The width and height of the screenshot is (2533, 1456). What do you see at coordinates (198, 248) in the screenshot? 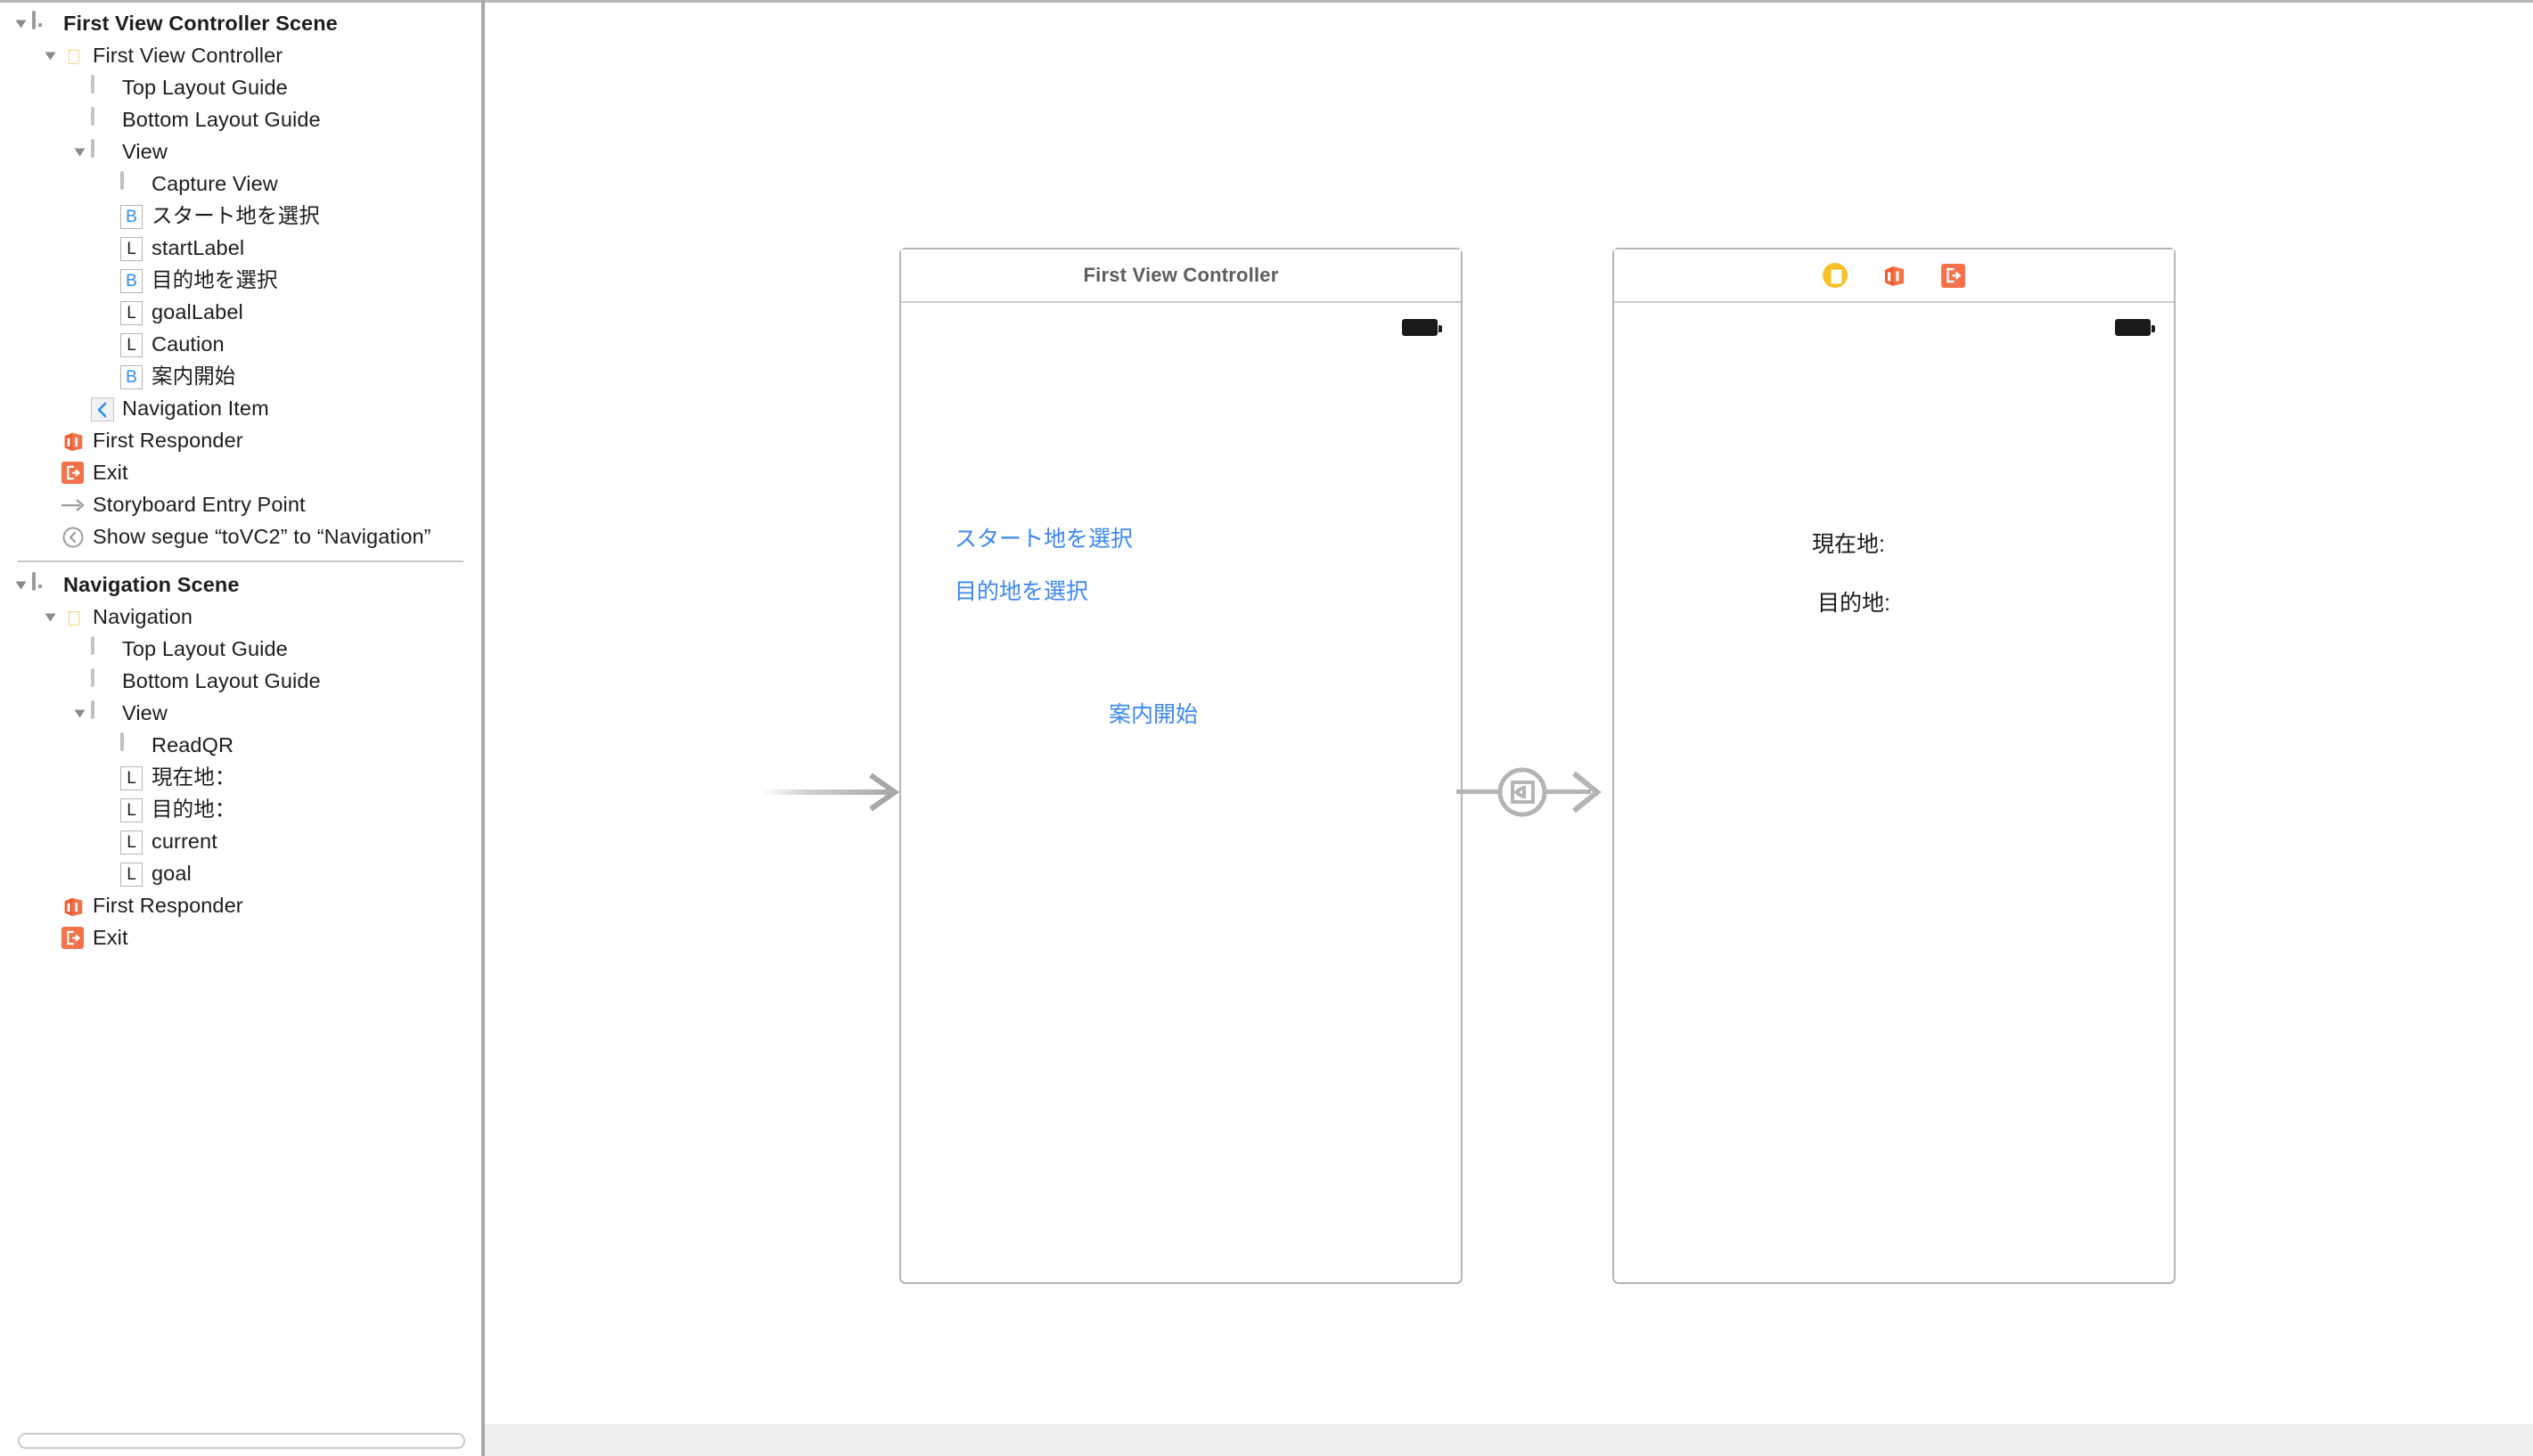
I see `outline-row-label: startLabel` at bounding box center [198, 248].